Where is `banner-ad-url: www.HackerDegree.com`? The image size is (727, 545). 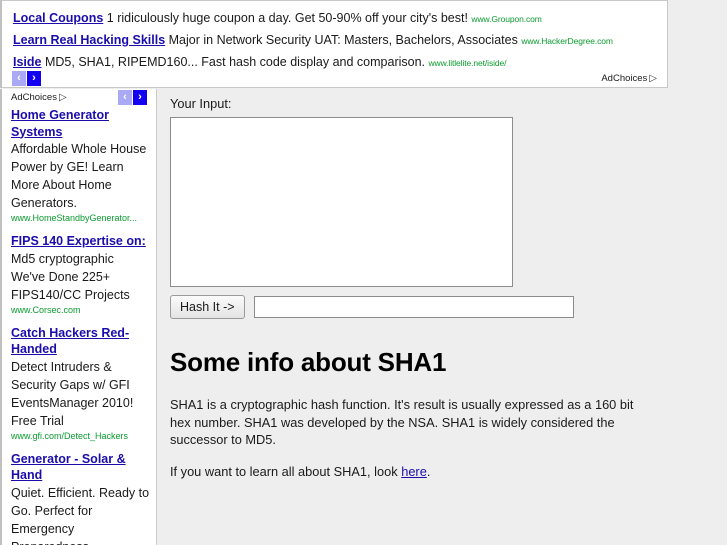
banner-ad-url: www.HackerDegree.com is located at coordinates (567, 41).